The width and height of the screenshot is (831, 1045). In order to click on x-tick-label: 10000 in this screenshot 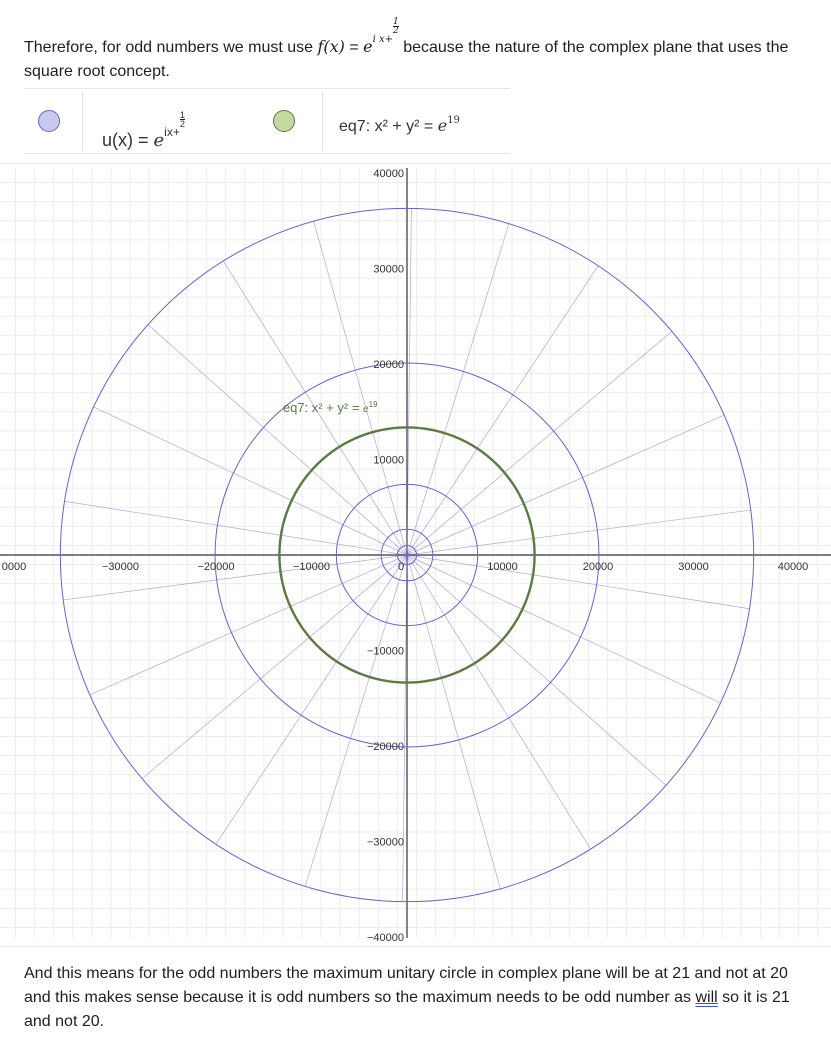, I will do `click(502, 567)`.